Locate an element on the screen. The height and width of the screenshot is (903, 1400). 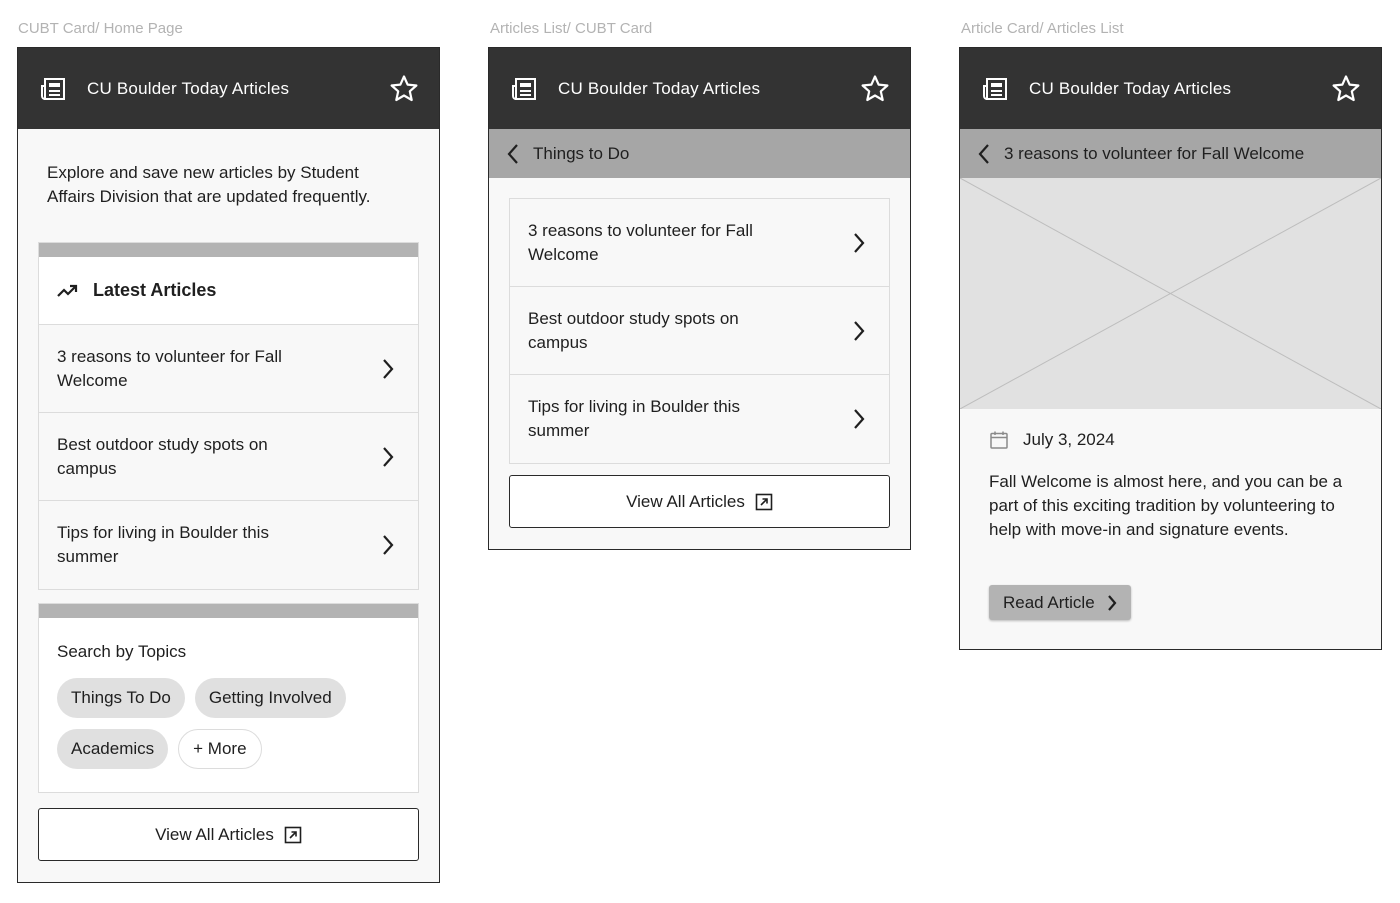
back-title: Things to Do is located at coordinates (581, 153).